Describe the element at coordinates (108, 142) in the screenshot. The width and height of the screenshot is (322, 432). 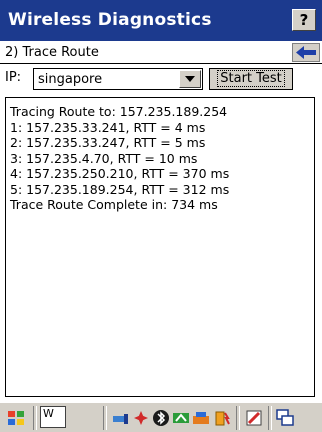
I see `output-line: 2: 157.235.33.247, RTT = 5 ms` at that location.